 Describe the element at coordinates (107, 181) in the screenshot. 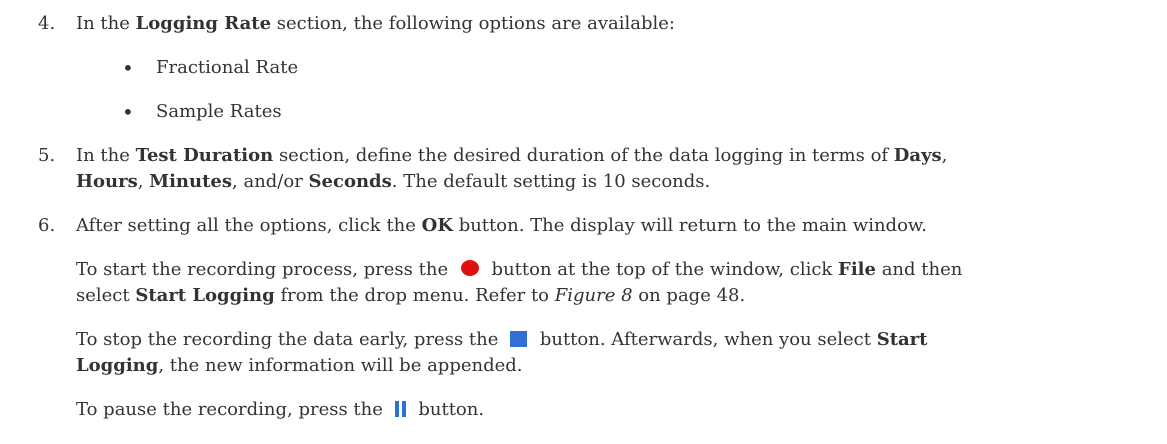

I see `bold-term: Hours` at that location.